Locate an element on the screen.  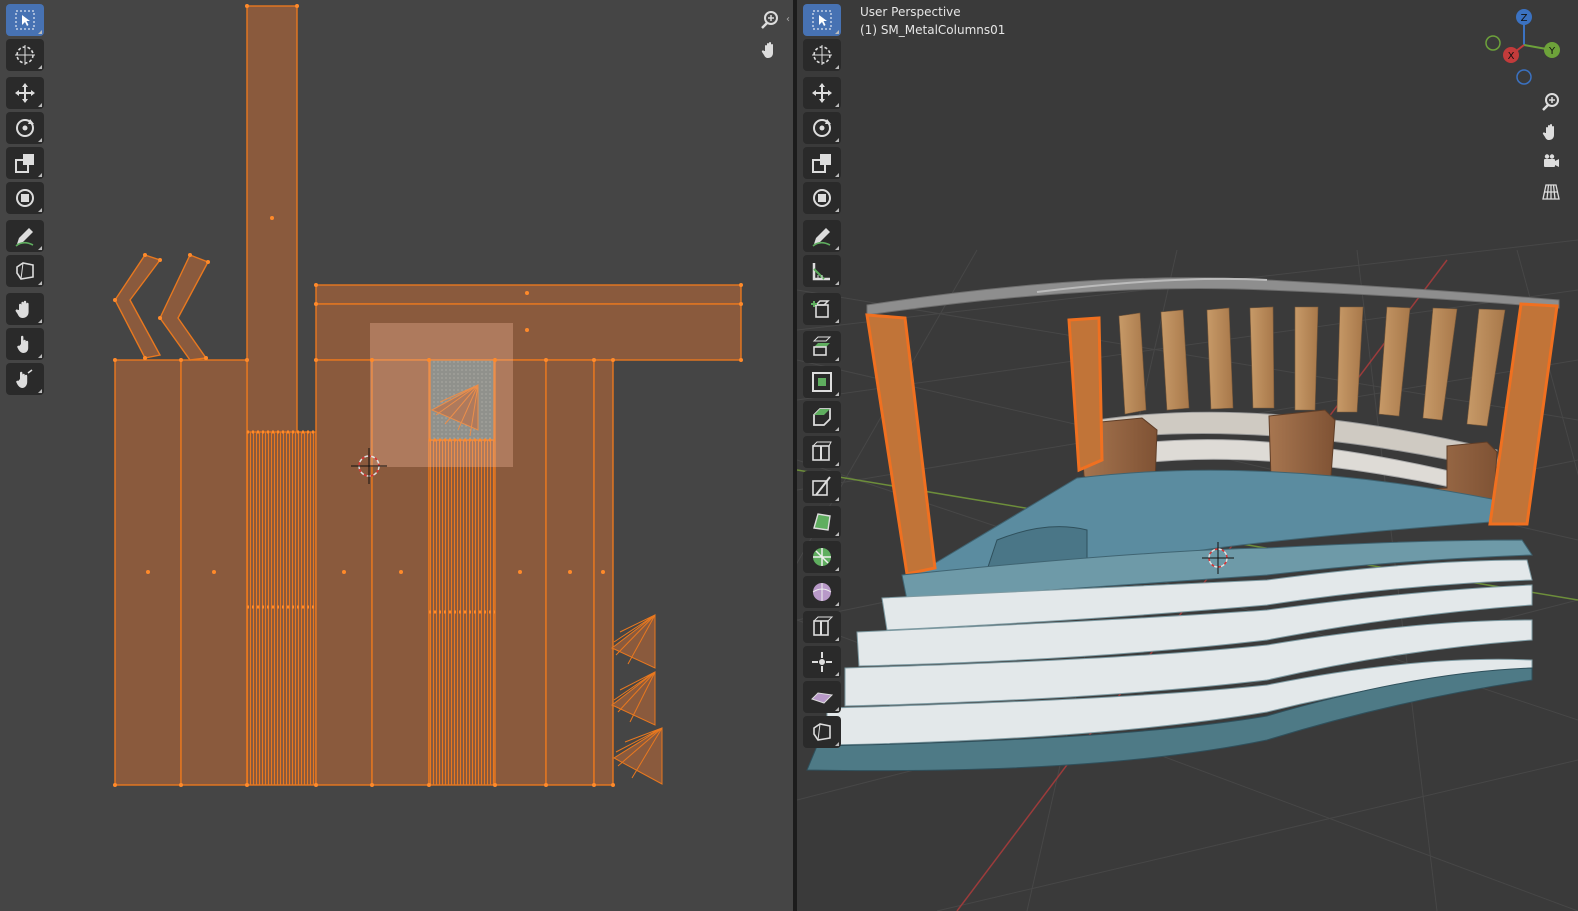
shear-tool is located at coordinates (822, 697).